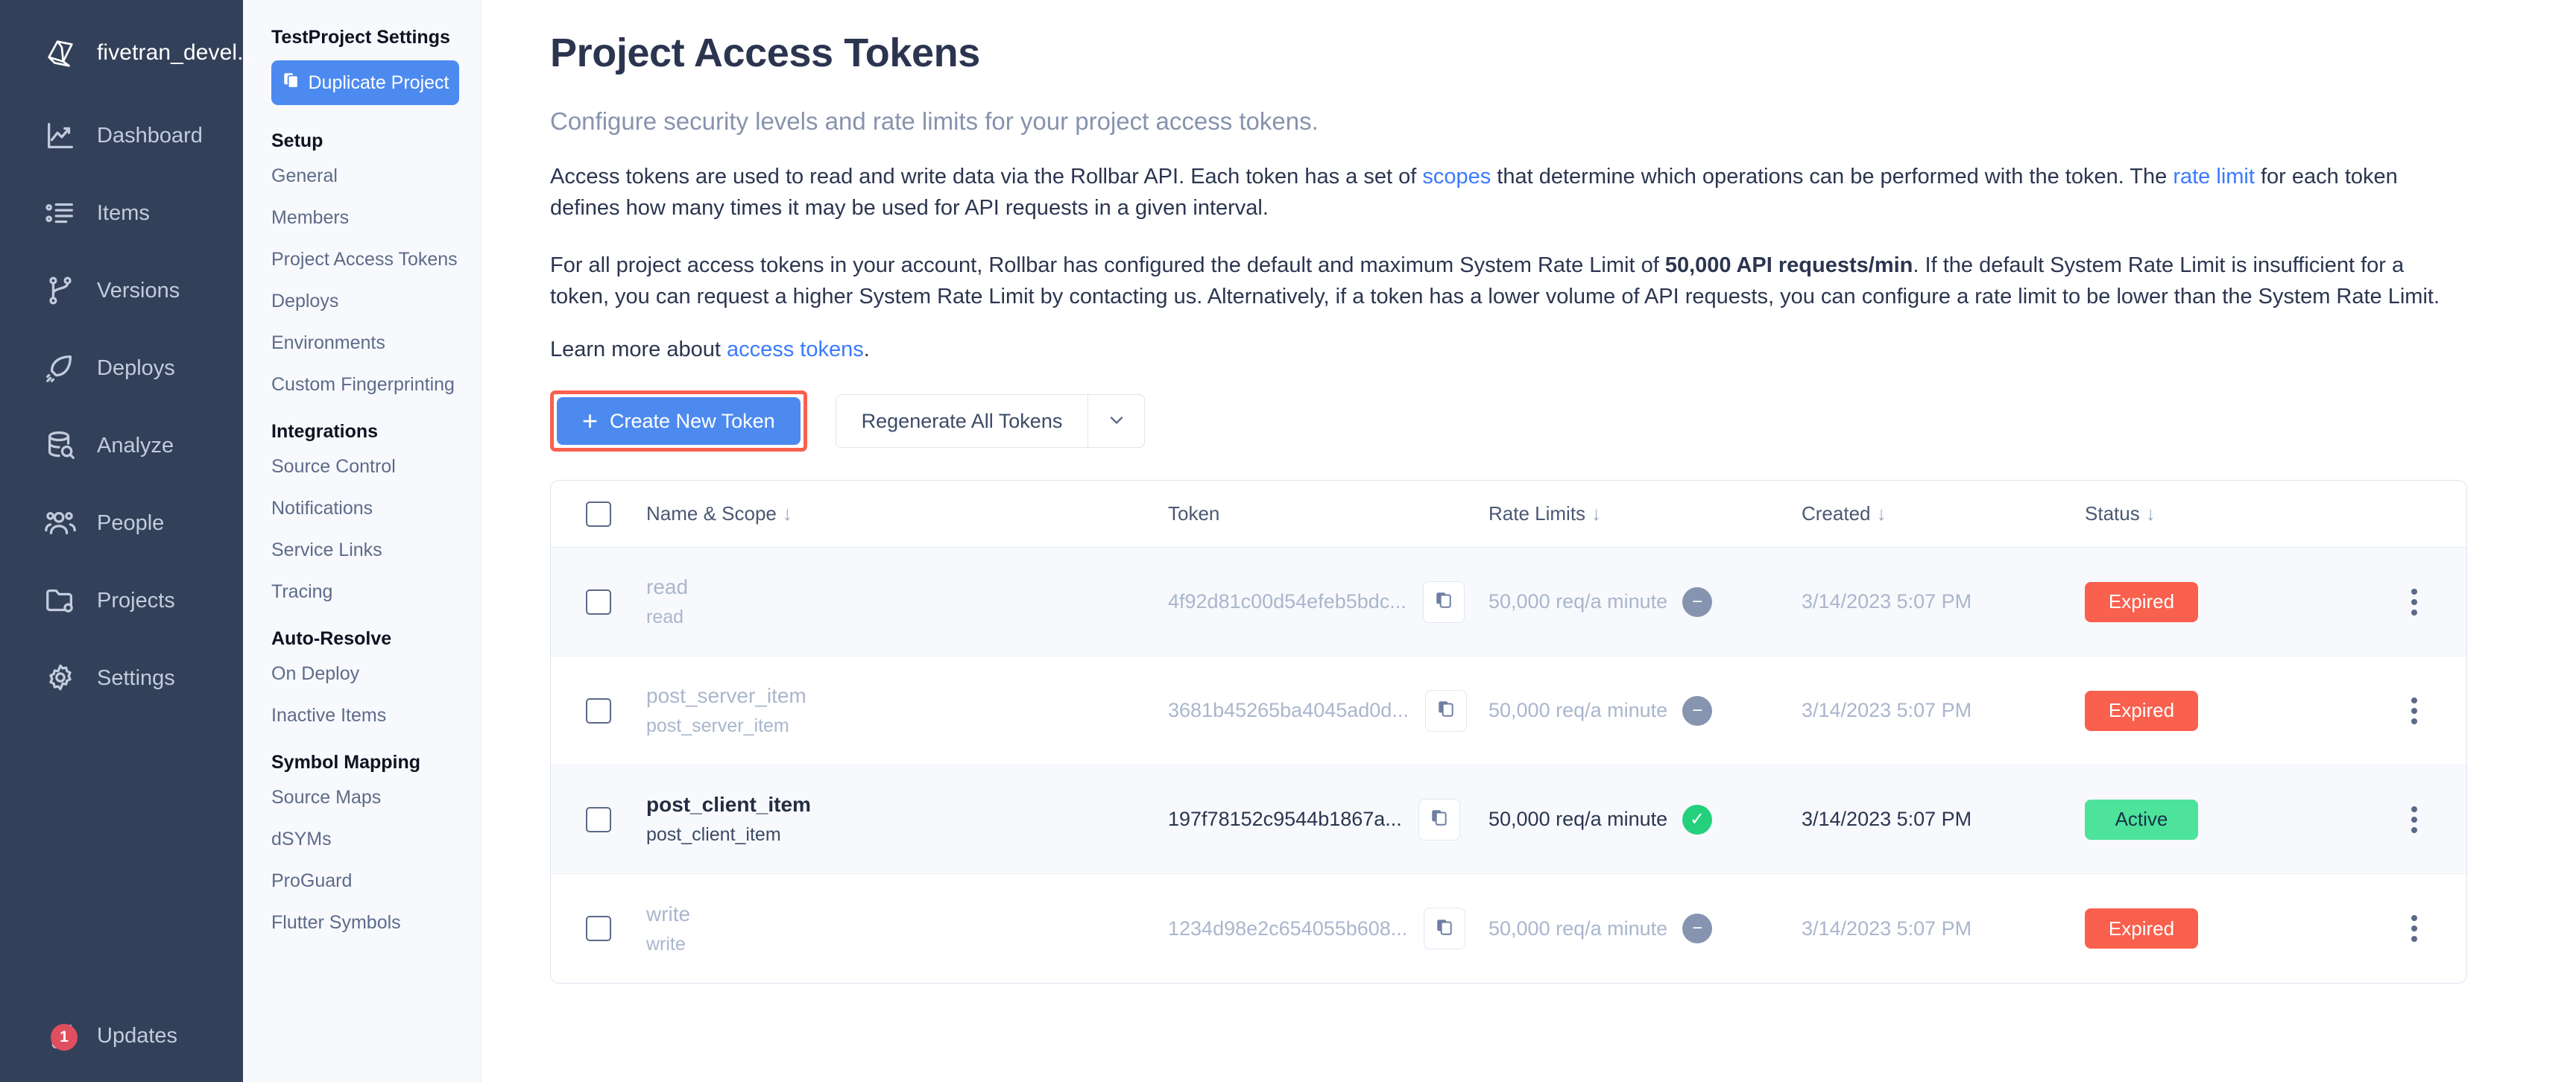  Describe the element at coordinates (376, 798) in the screenshot. I see `settings-link-source-maps: Source Maps` at that location.